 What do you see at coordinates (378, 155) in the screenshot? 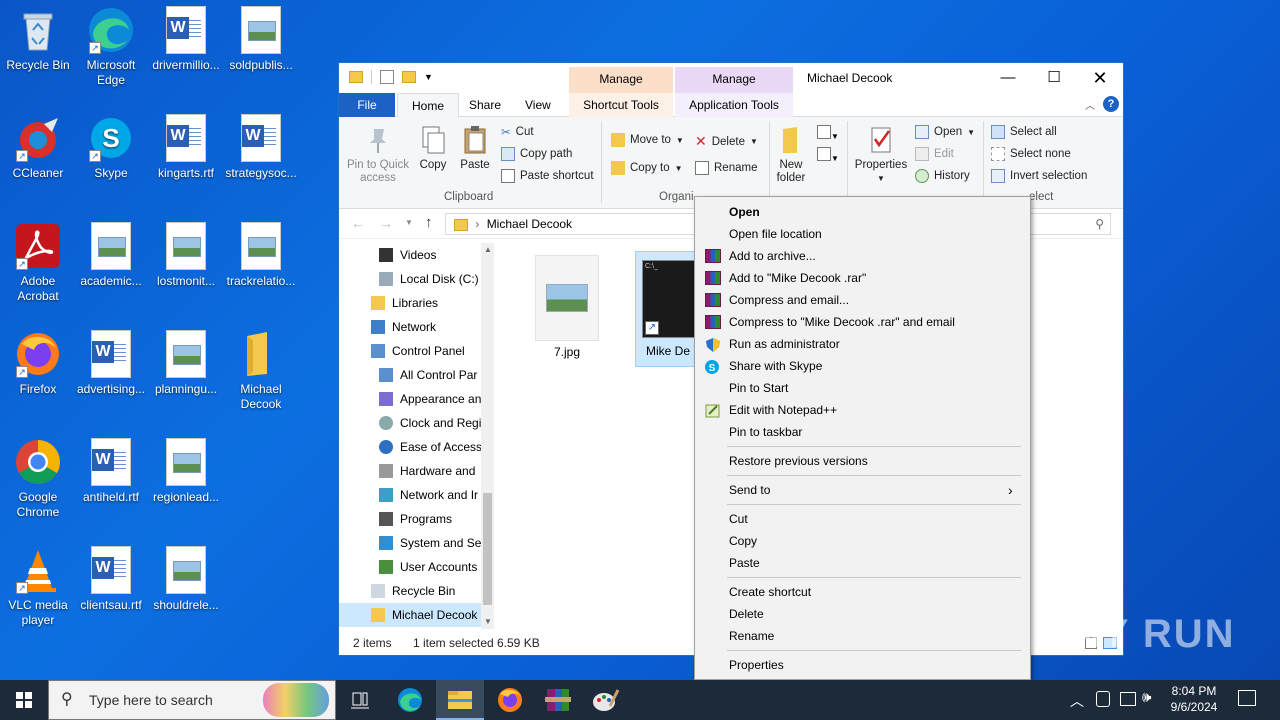
I see `pin-quick-access-button: Pin to Quick access` at bounding box center [378, 155].